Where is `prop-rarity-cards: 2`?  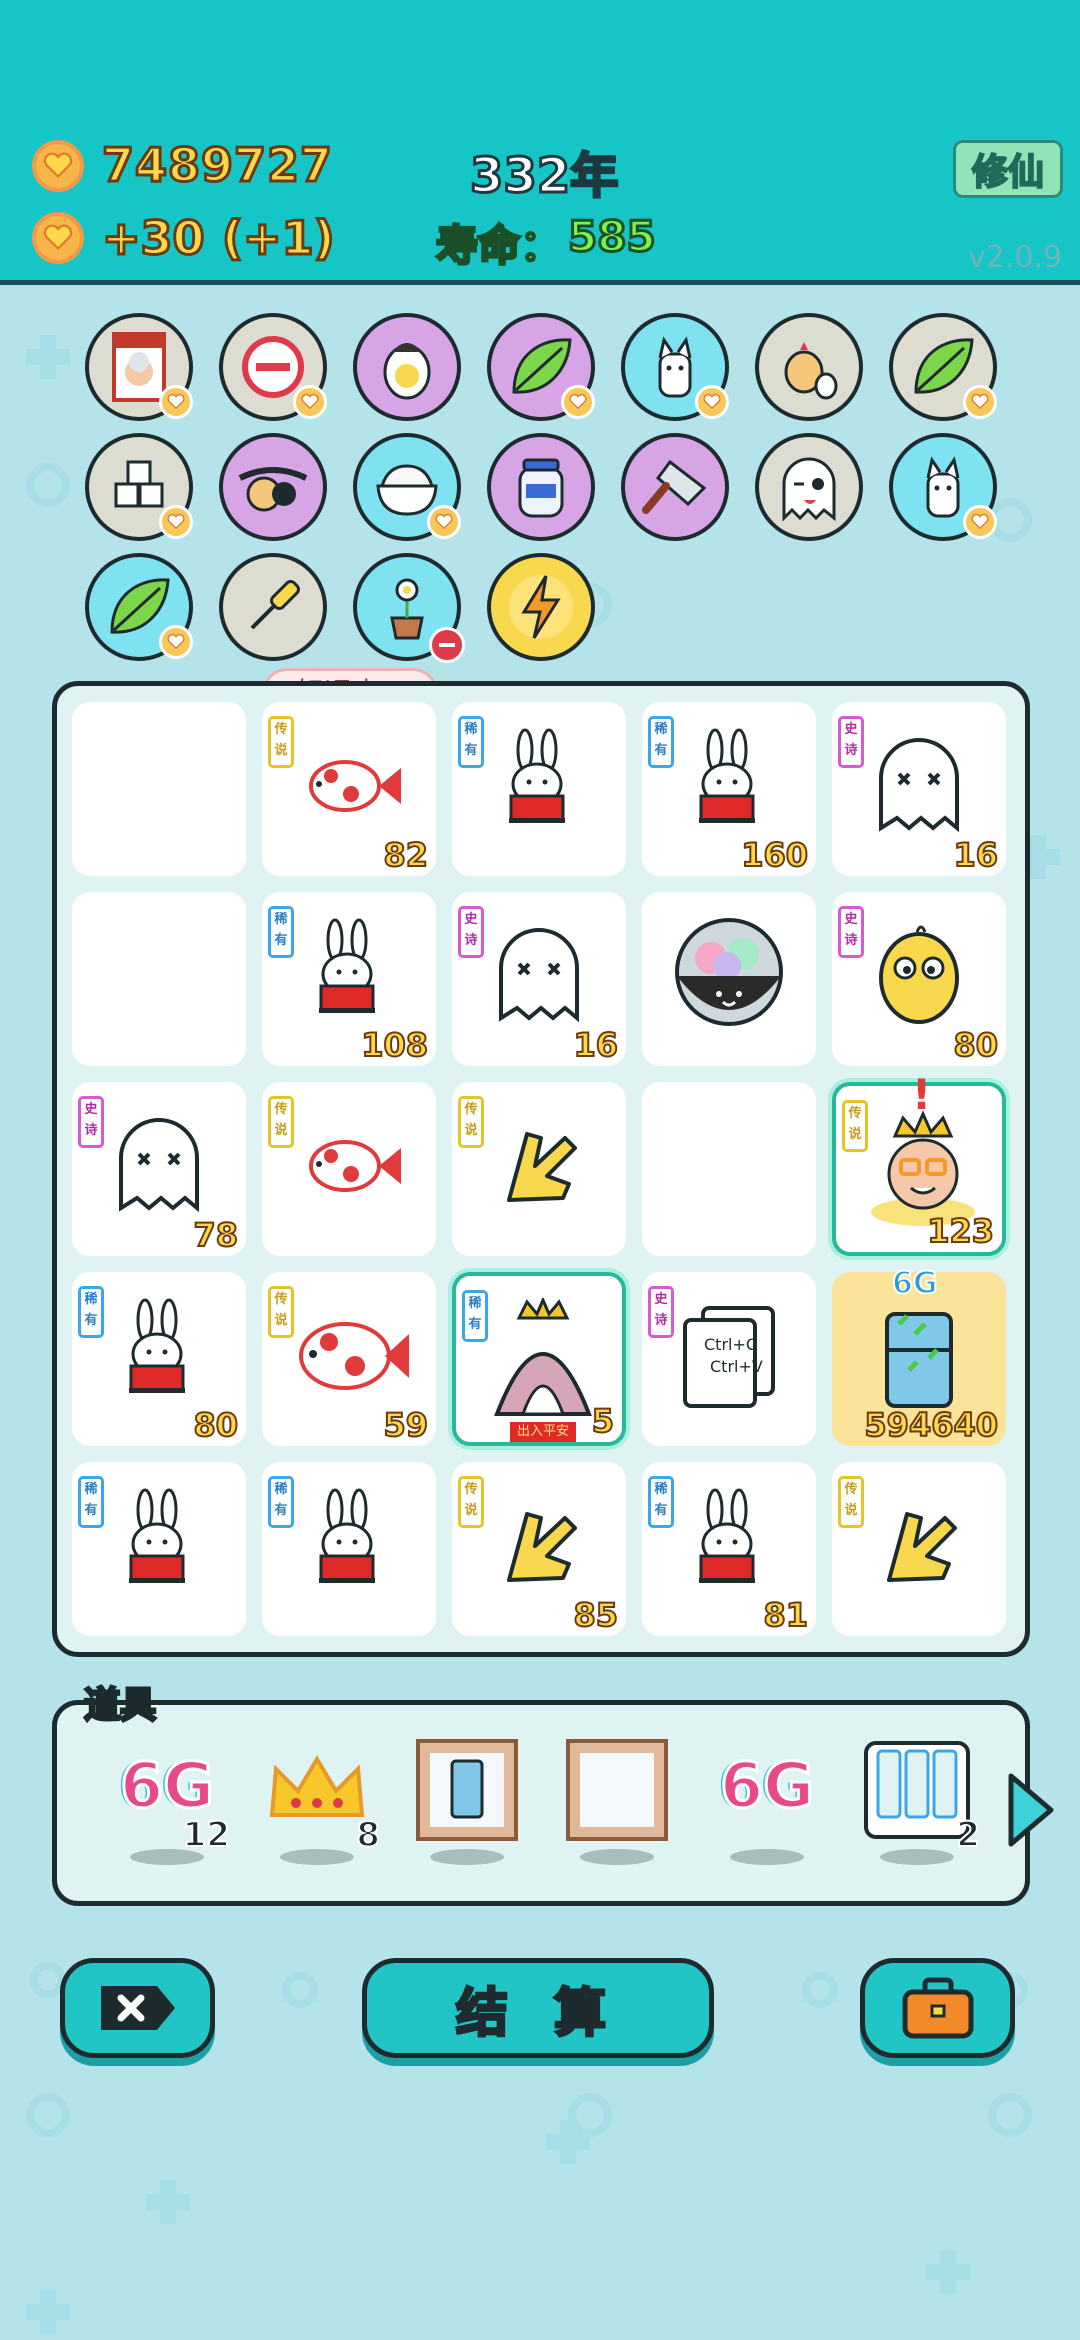 prop-rarity-cards: 2 is located at coordinates (921, 1805).